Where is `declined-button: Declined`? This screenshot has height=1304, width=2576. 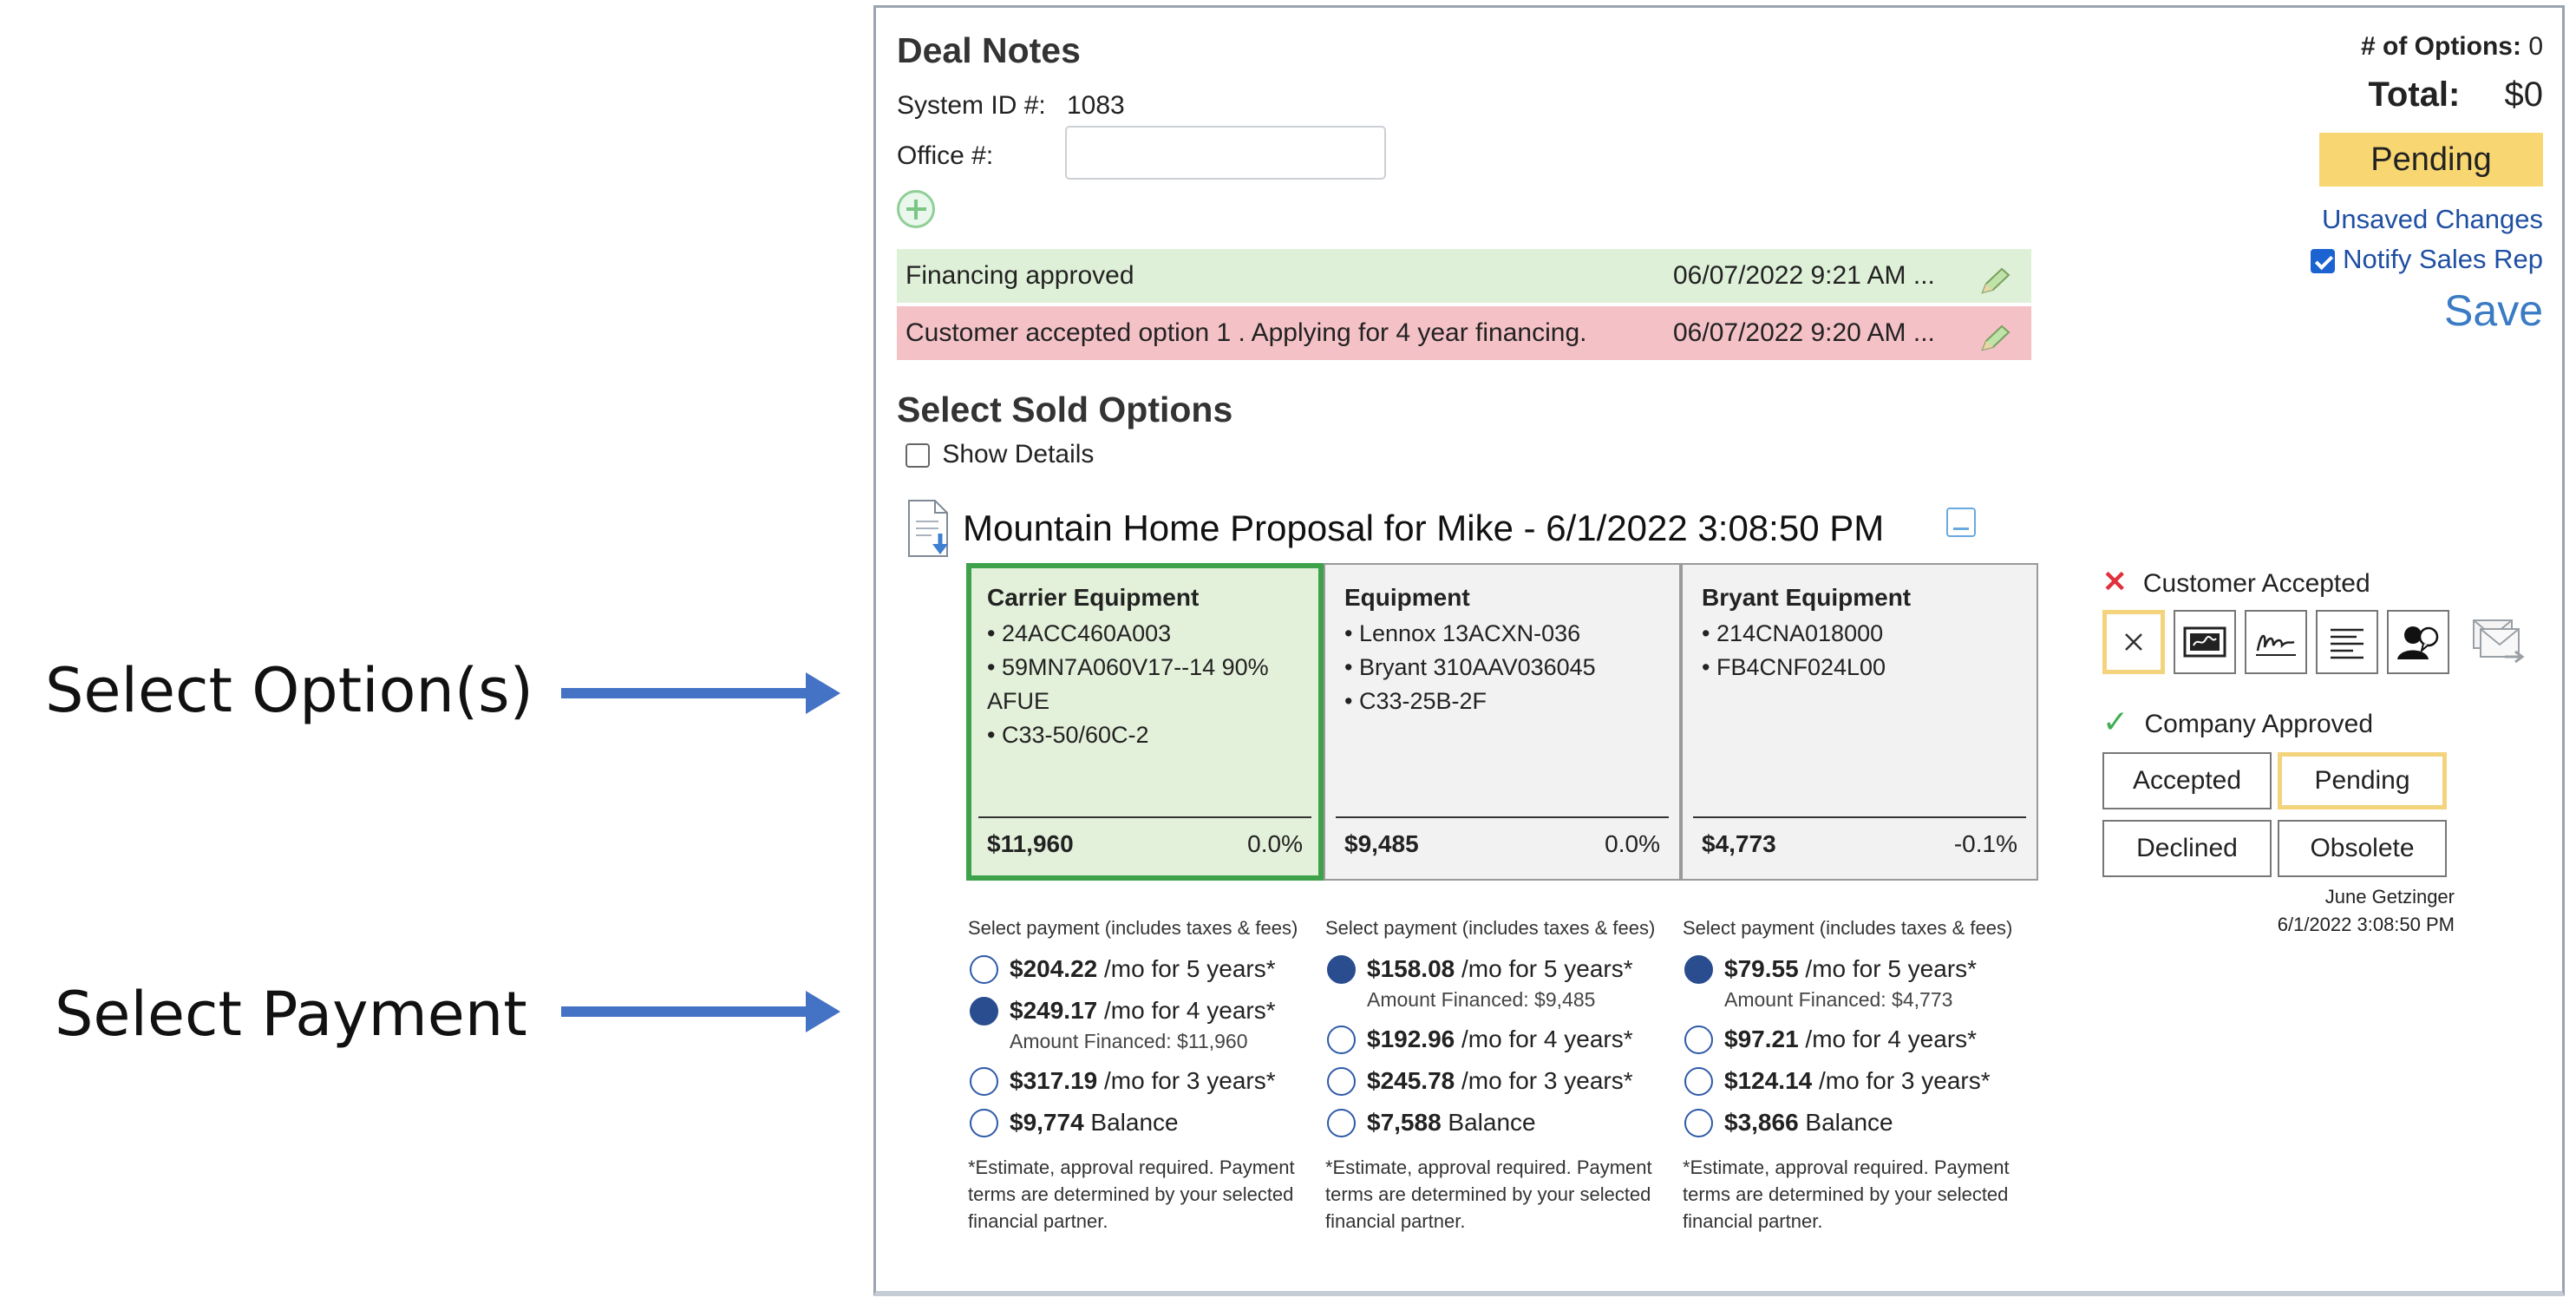
declined-button: Declined is located at coordinates (2187, 849).